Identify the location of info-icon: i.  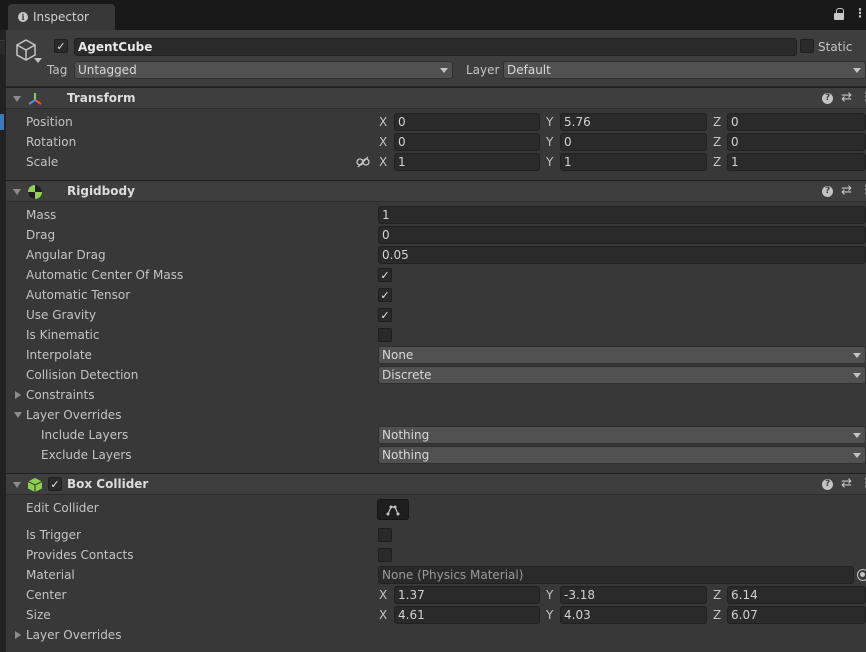
(23, 17).